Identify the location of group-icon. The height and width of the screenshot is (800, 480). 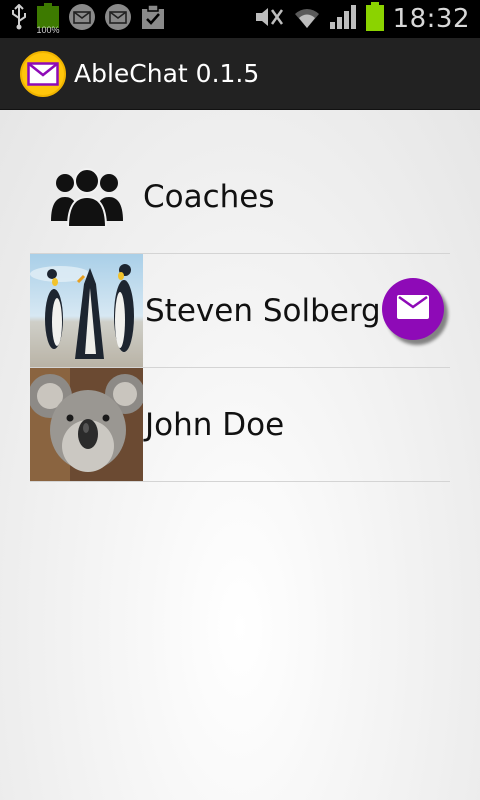
(87, 197).